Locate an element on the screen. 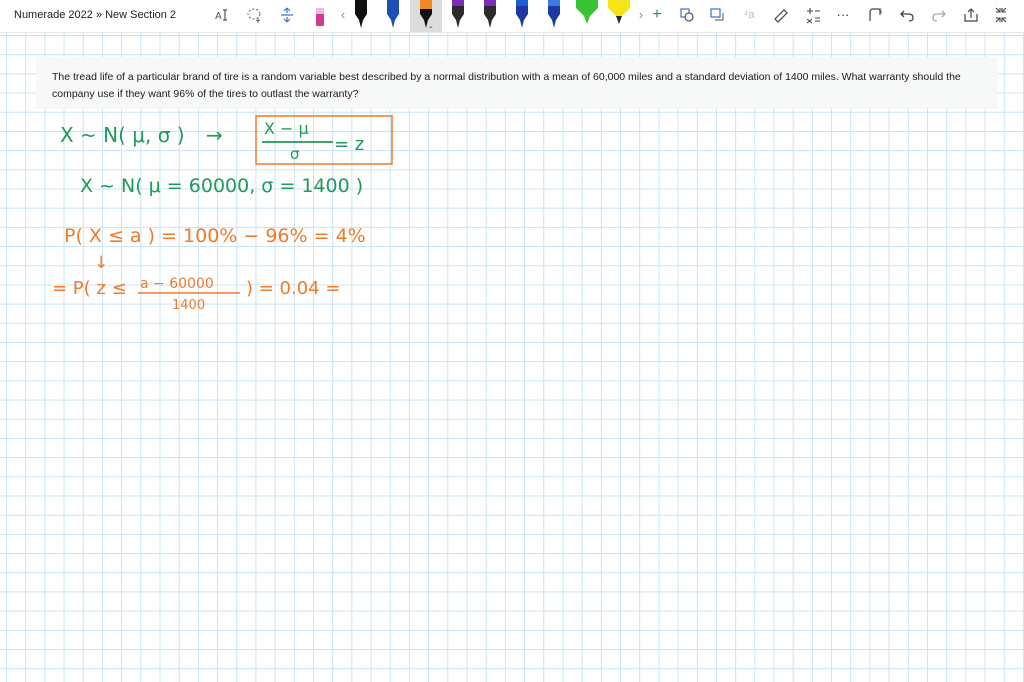  ink-text: X − μ is located at coordinates (286, 128).